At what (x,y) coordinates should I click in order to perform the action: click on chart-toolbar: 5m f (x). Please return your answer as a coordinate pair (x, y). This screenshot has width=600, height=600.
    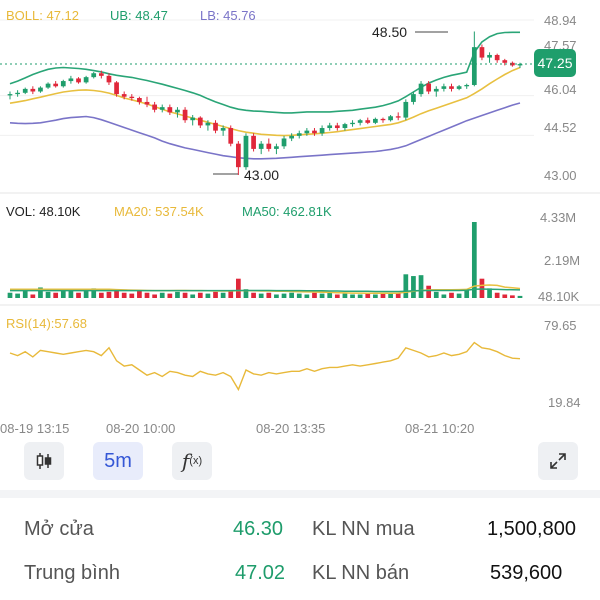
    Looking at the image, I should click on (300, 462).